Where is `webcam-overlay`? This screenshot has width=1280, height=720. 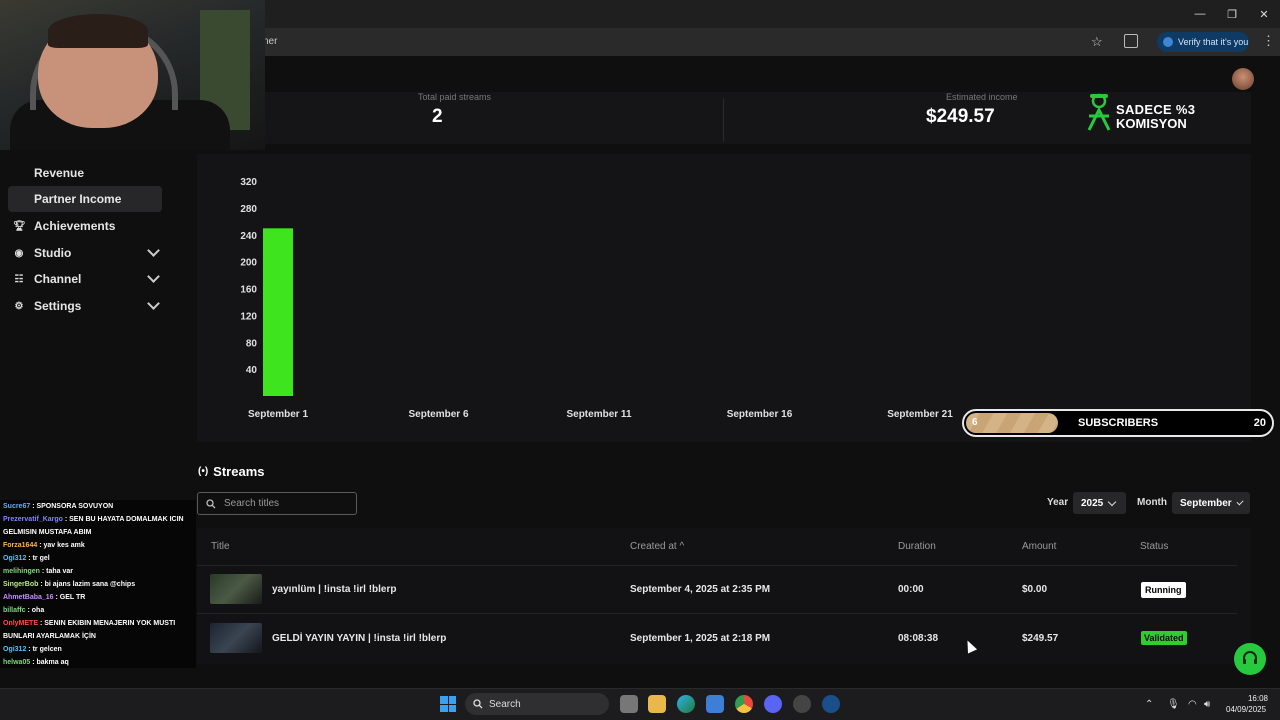 webcam-overlay is located at coordinates (132, 75).